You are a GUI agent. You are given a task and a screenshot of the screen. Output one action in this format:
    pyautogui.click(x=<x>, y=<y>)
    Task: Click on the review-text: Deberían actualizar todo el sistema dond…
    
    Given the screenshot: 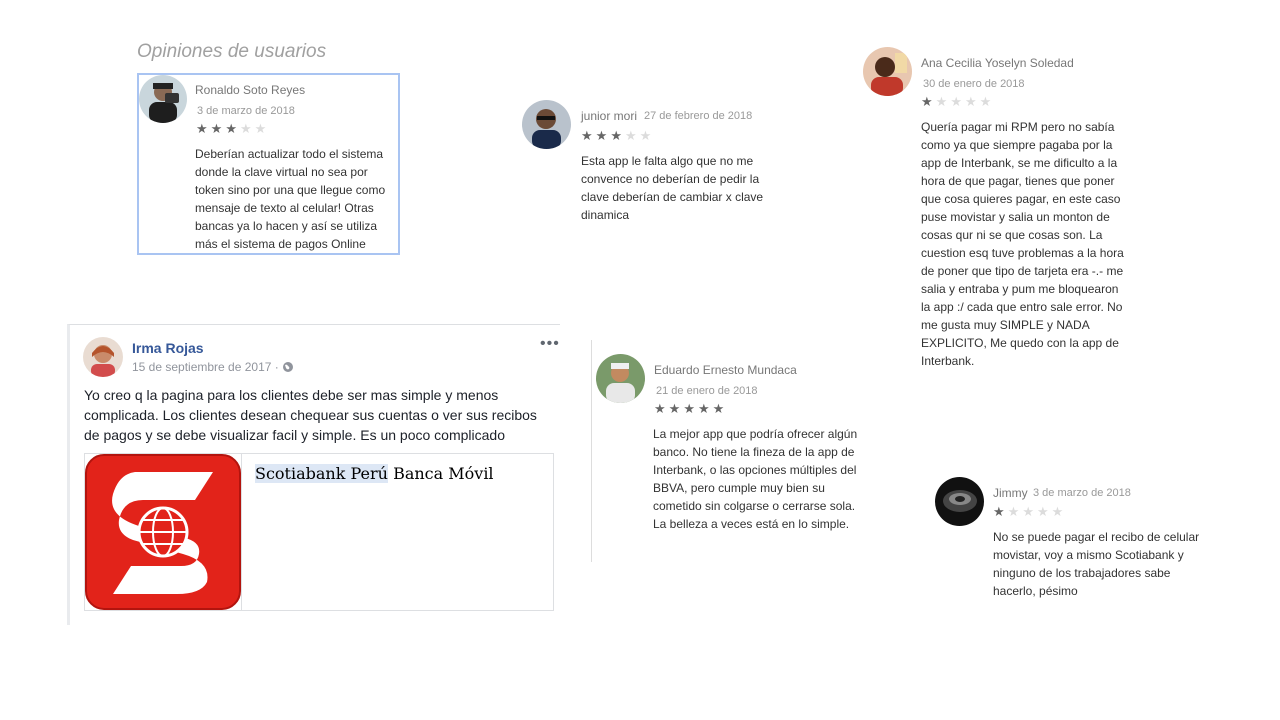 What is the action you would take?
    pyautogui.click(x=290, y=199)
    